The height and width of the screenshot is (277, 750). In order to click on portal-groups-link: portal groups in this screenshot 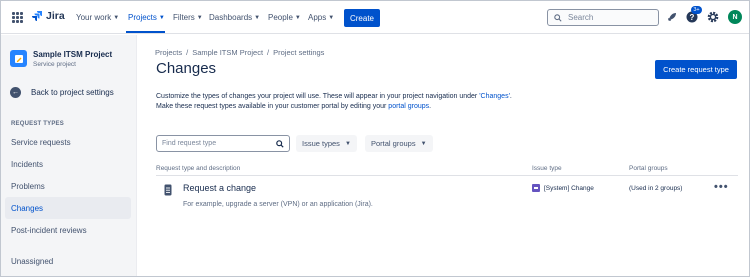, I will do `click(408, 106)`.